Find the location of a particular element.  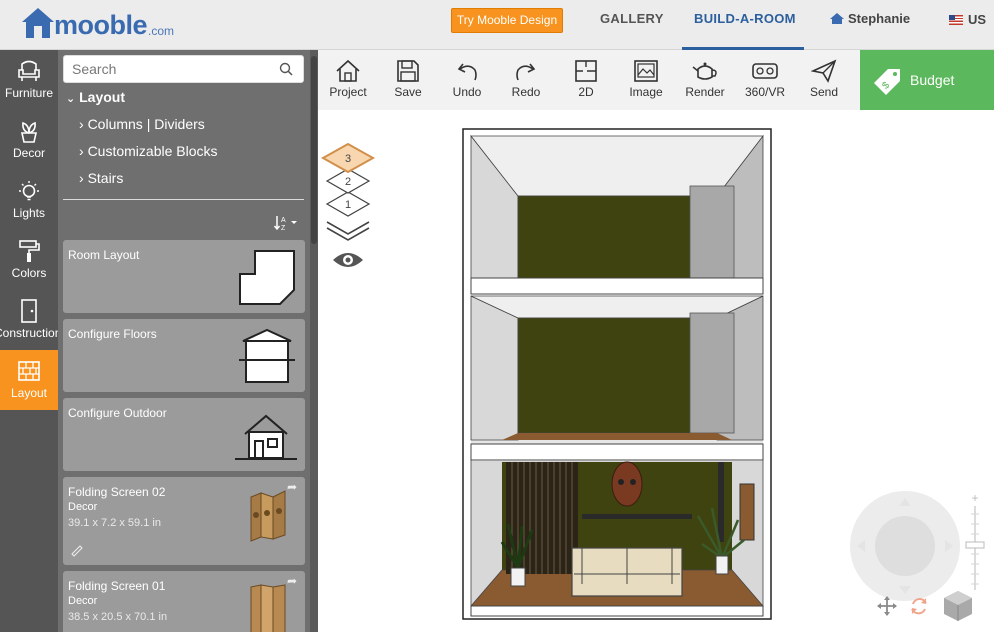

house-logo-icon is located at coordinates (38, 23).